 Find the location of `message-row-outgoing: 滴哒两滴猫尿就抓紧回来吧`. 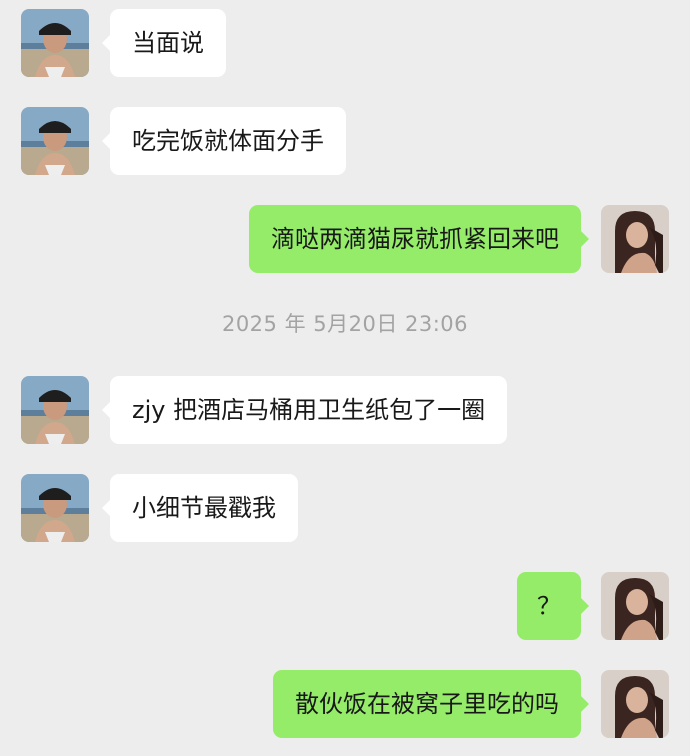

message-row-outgoing: 滴哒两滴猫尿就抓紧回来吧 is located at coordinates (345, 240).